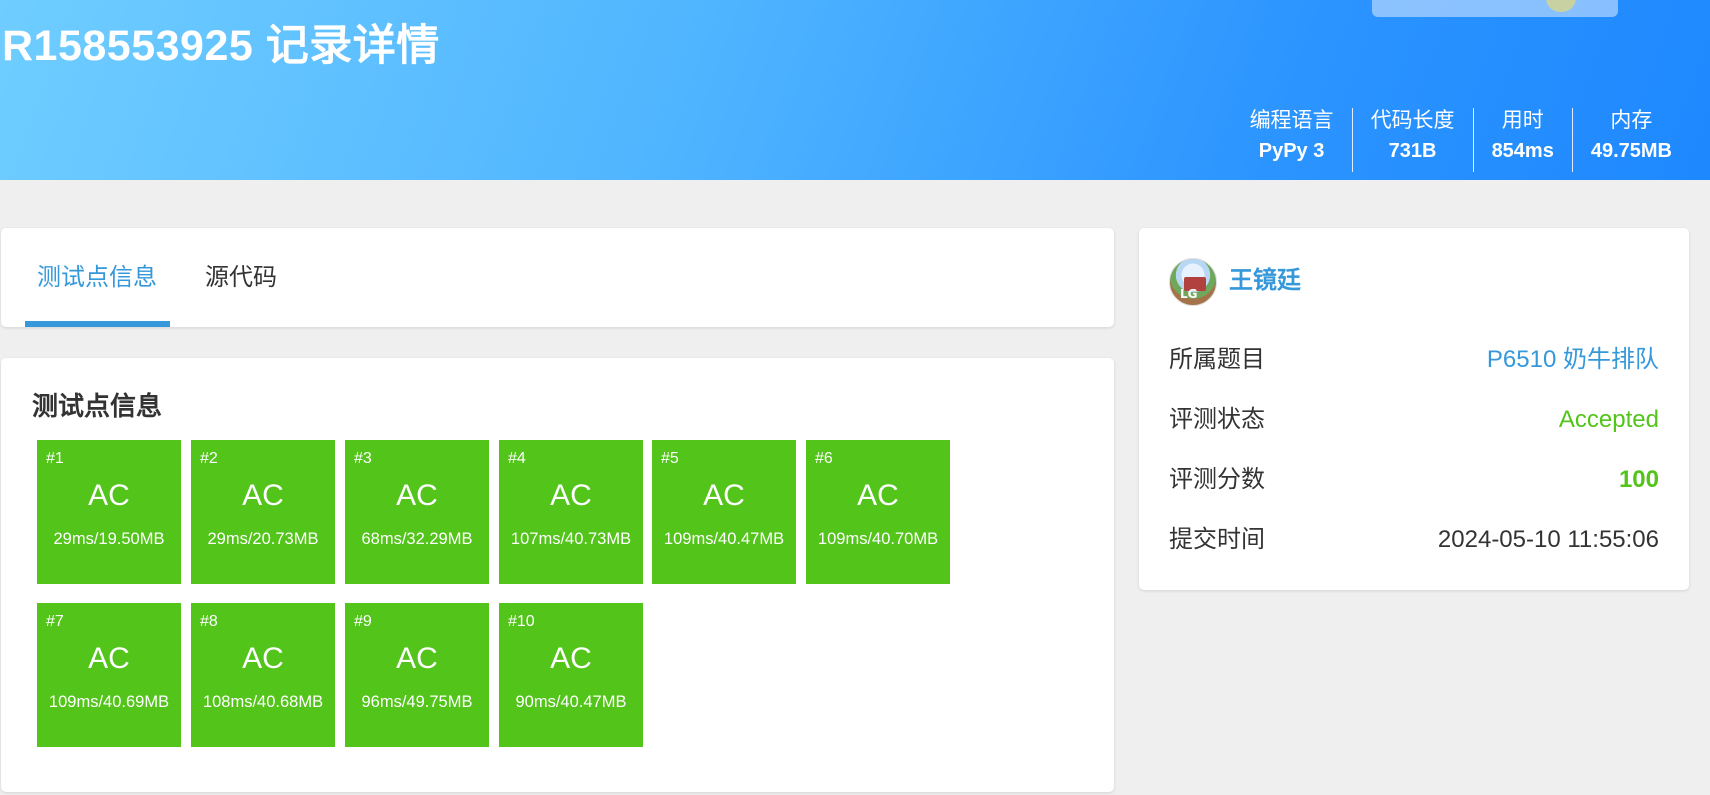 This screenshot has height=795, width=1710. I want to click on test-case-number: #7, so click(55, 621).